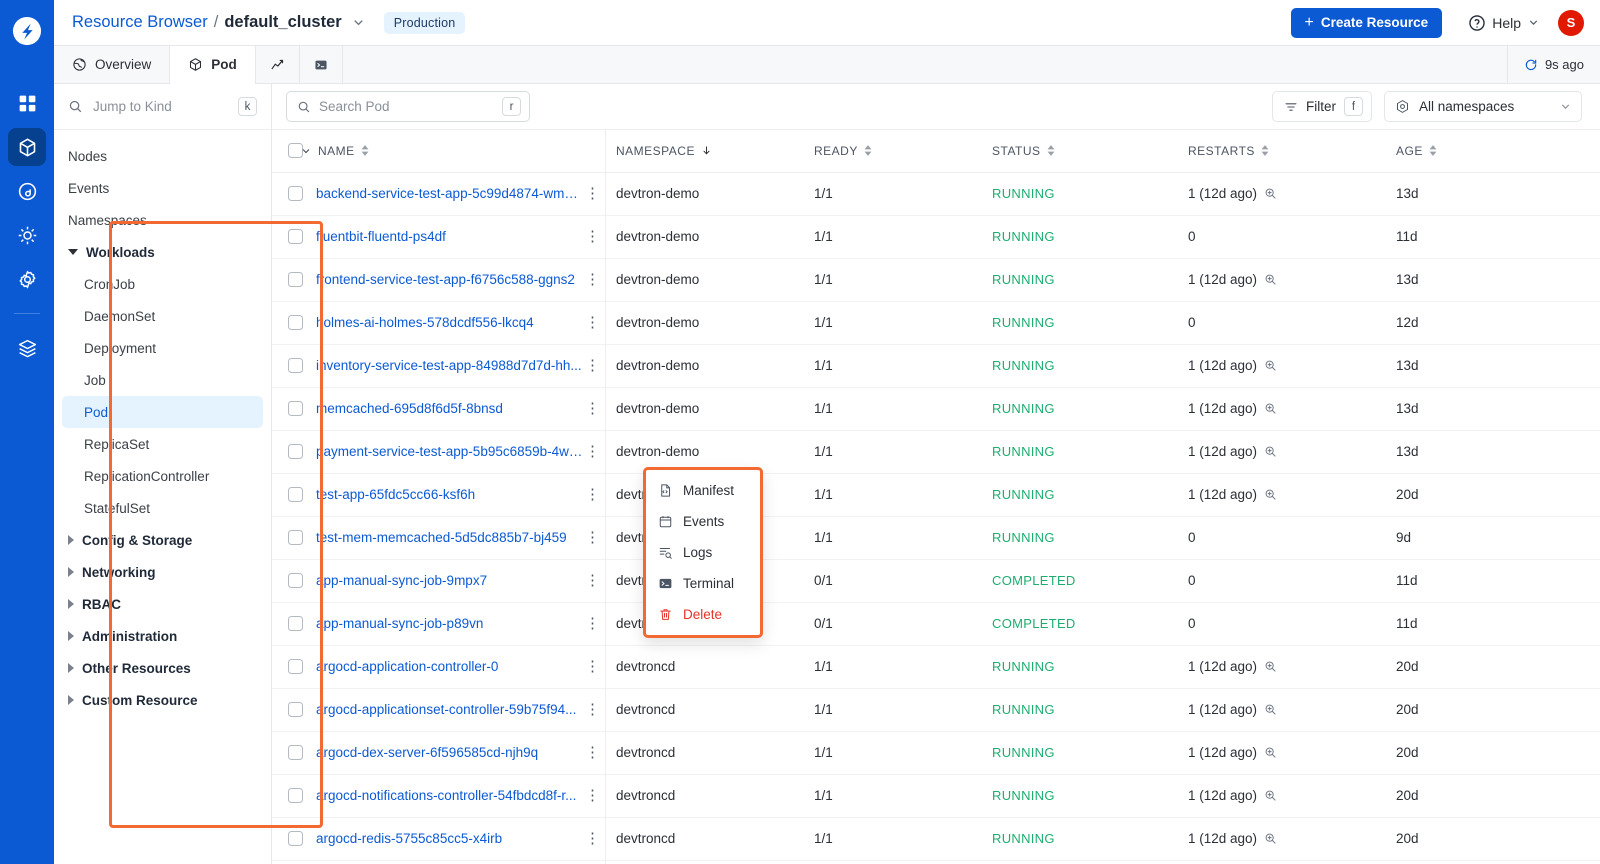 The image size is (1600, 864). Describe the element at coordinates (1322, 106) in the screenshot. I see `filter-button: Filter f` at that location.